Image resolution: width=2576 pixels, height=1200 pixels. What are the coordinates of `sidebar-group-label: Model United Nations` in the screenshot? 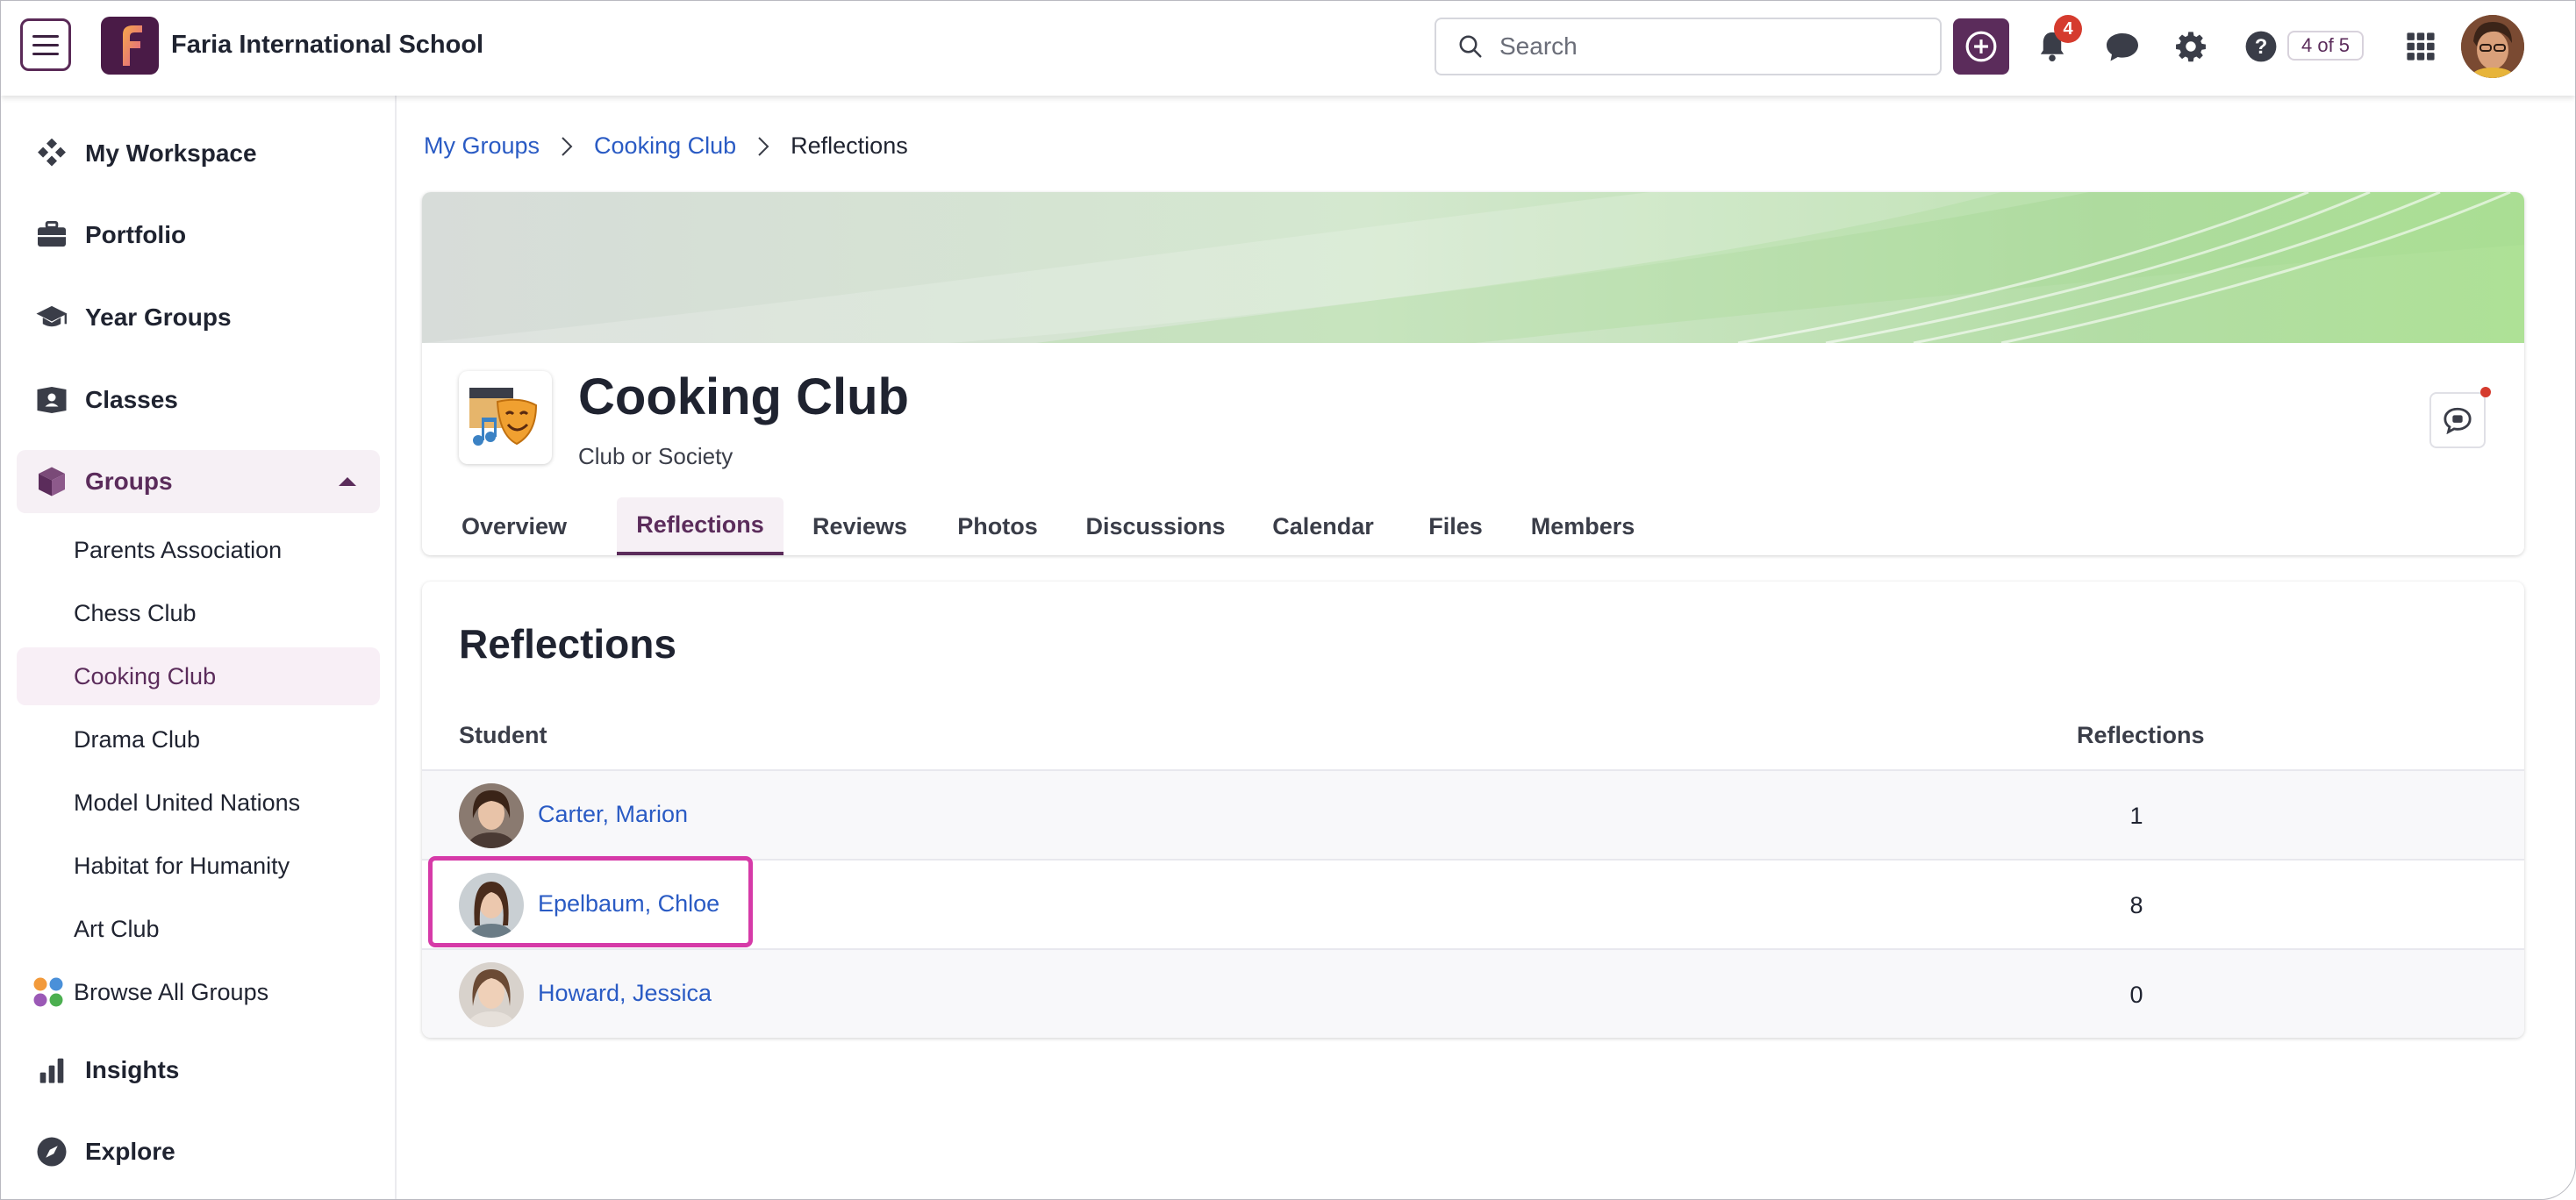 It's located at (187, 802).